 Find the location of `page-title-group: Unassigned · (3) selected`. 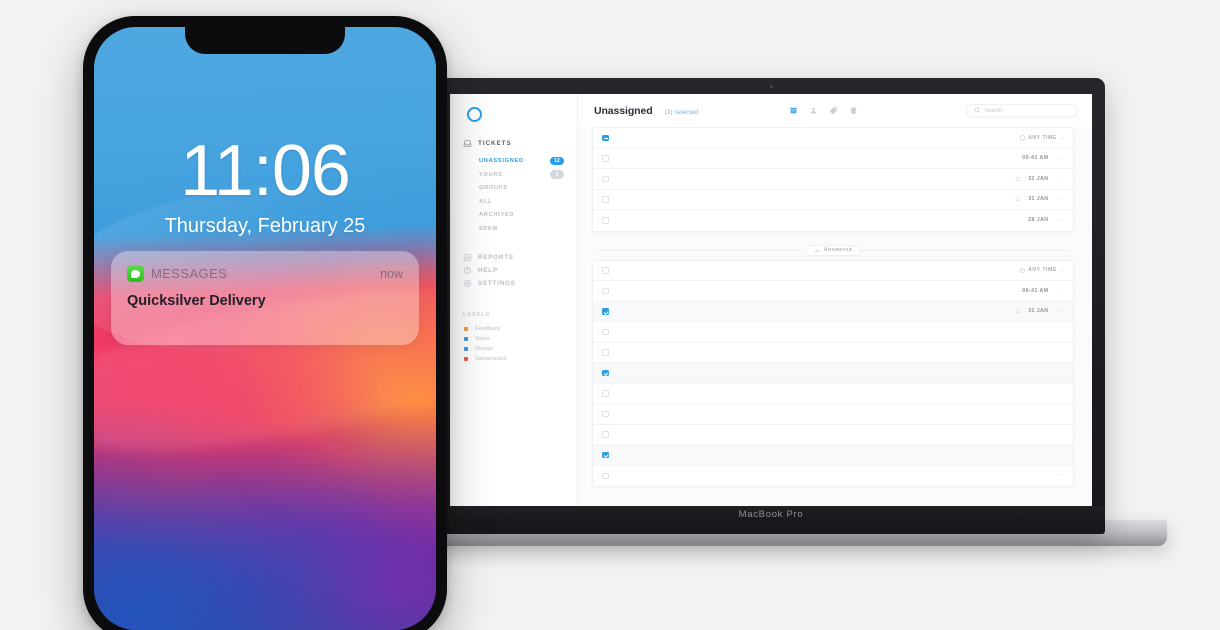

page-title-group: Unassigned · (3) selected is located at coordinates (646, 111).